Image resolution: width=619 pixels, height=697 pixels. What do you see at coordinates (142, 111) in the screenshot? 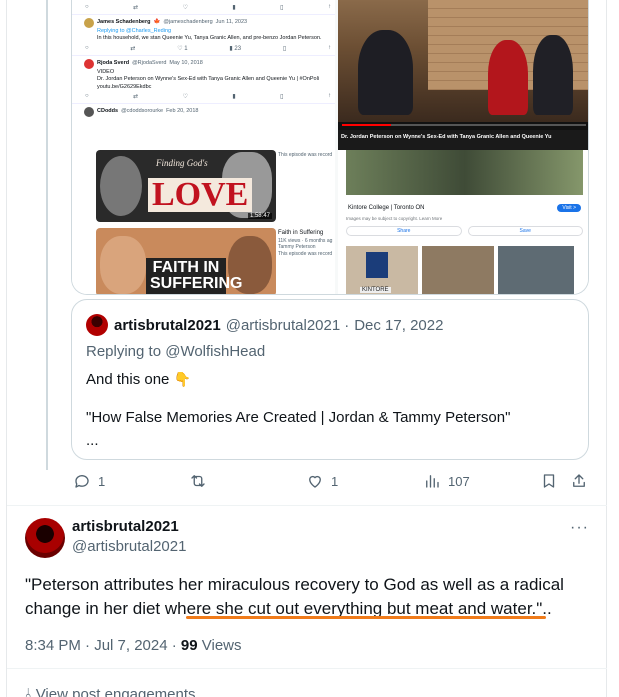
I see `mini-handle: @cdoddsorourke` at bounding box center [142, 111].